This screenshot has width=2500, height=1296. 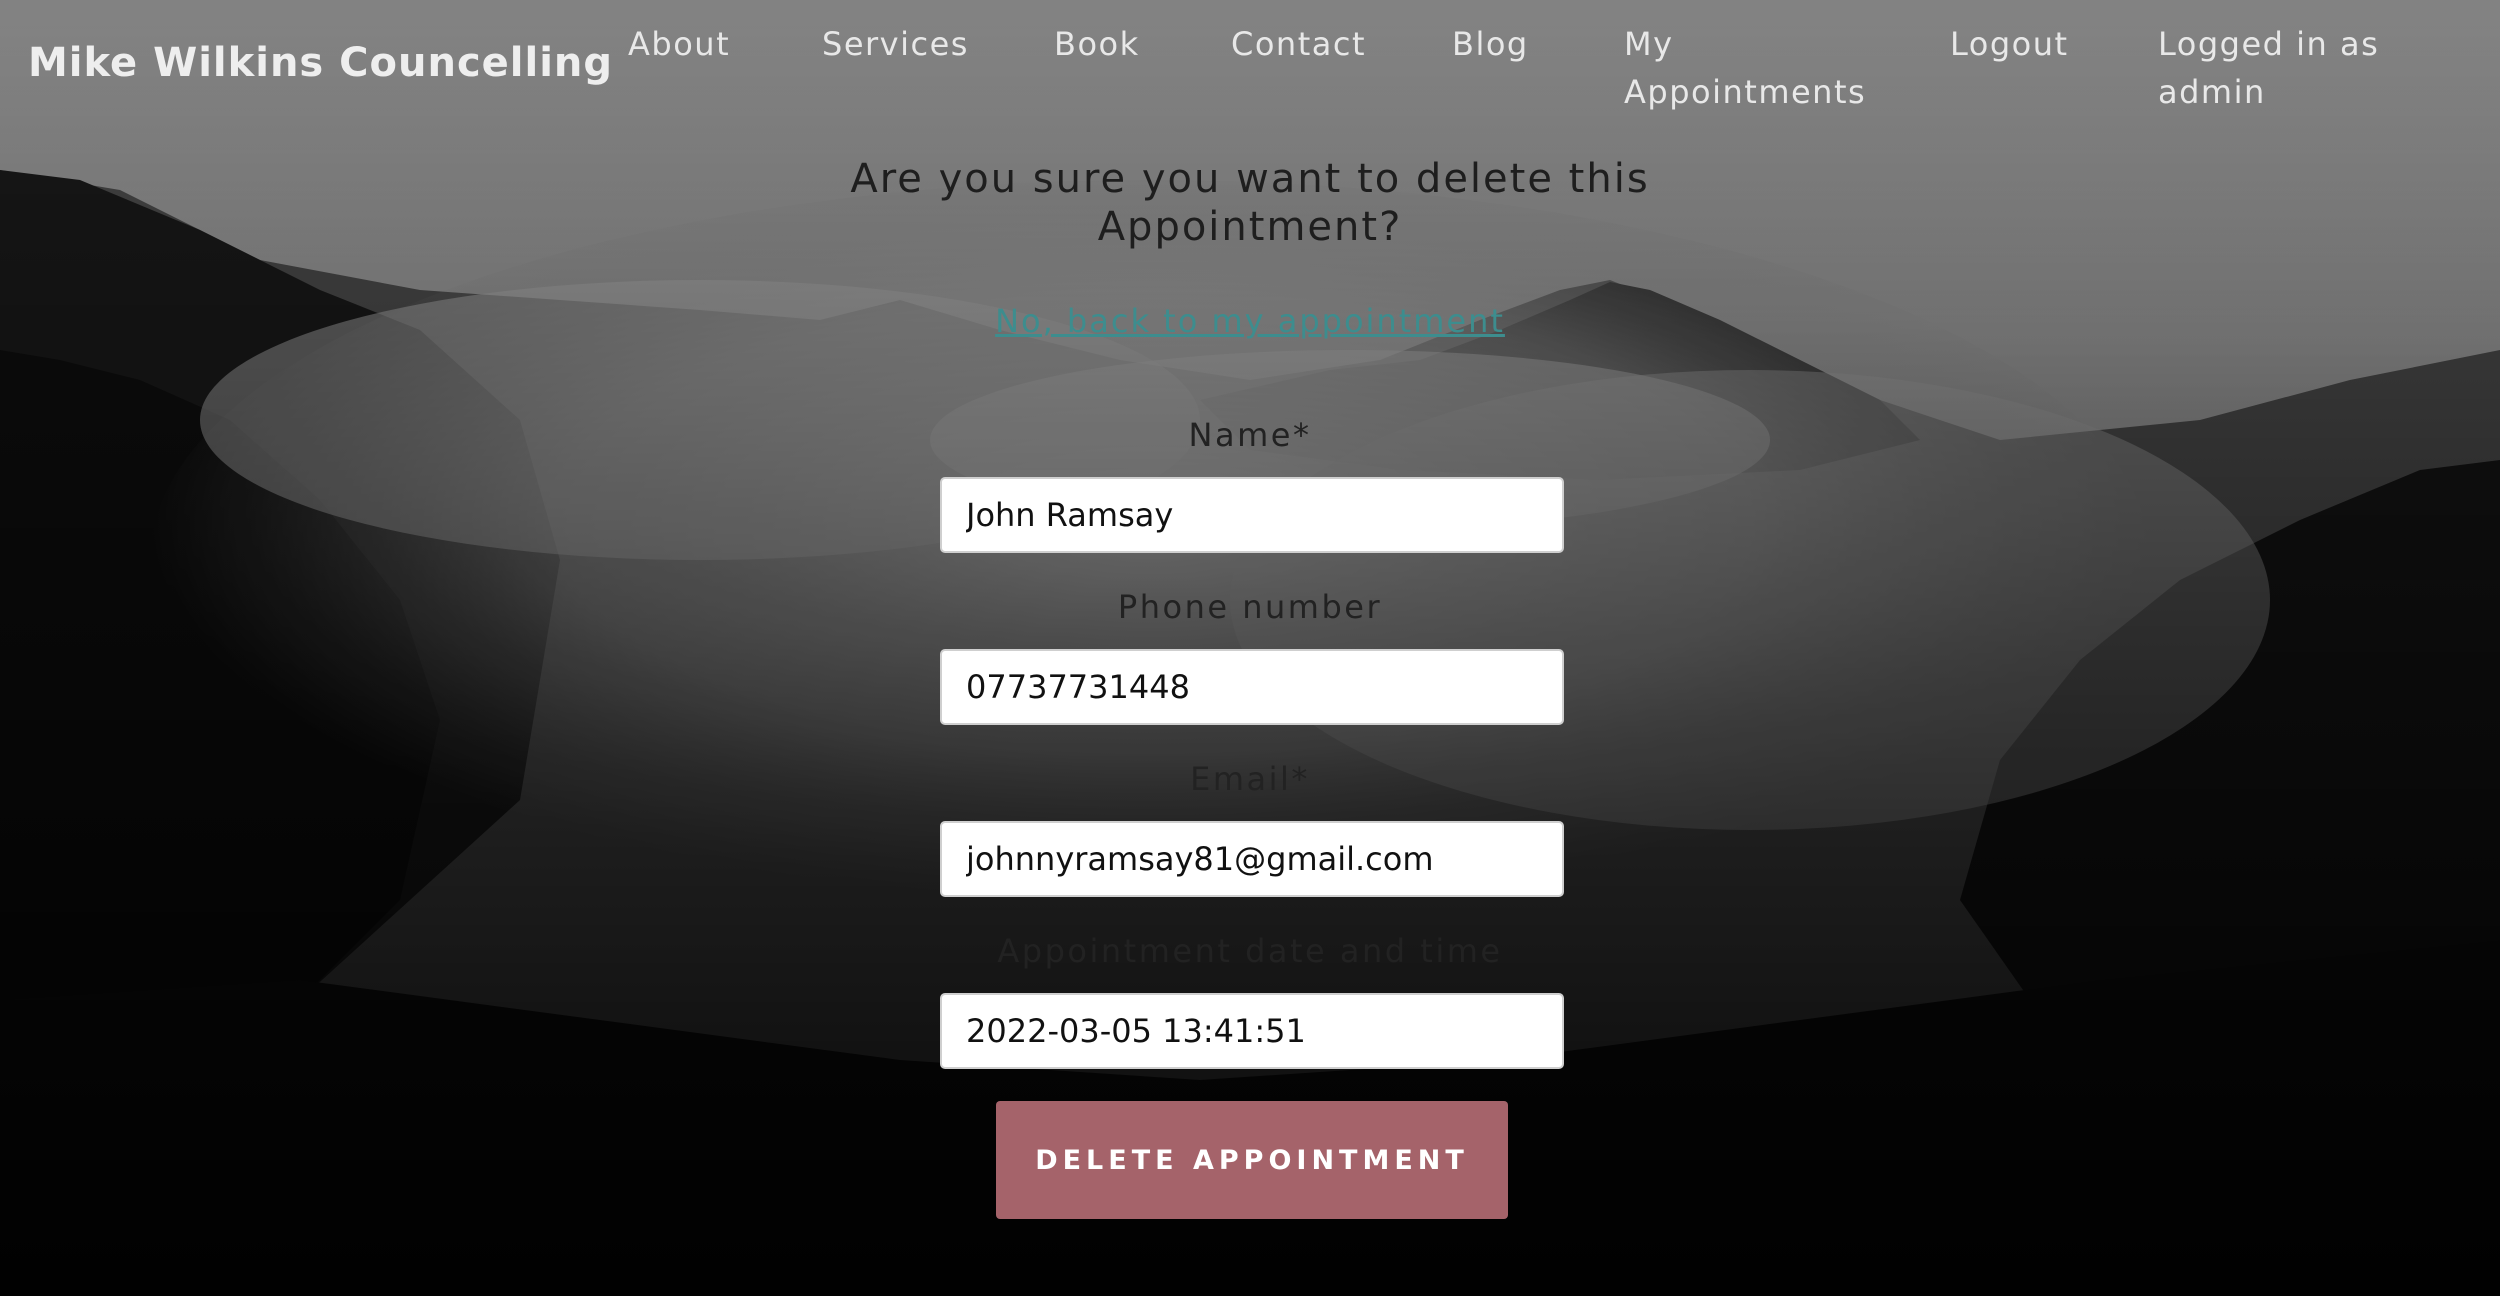 What do you see at coordinates (2009, 44) in the screenshot?
I see `nav-logout: Logout` at bounding box center [2009, 44].